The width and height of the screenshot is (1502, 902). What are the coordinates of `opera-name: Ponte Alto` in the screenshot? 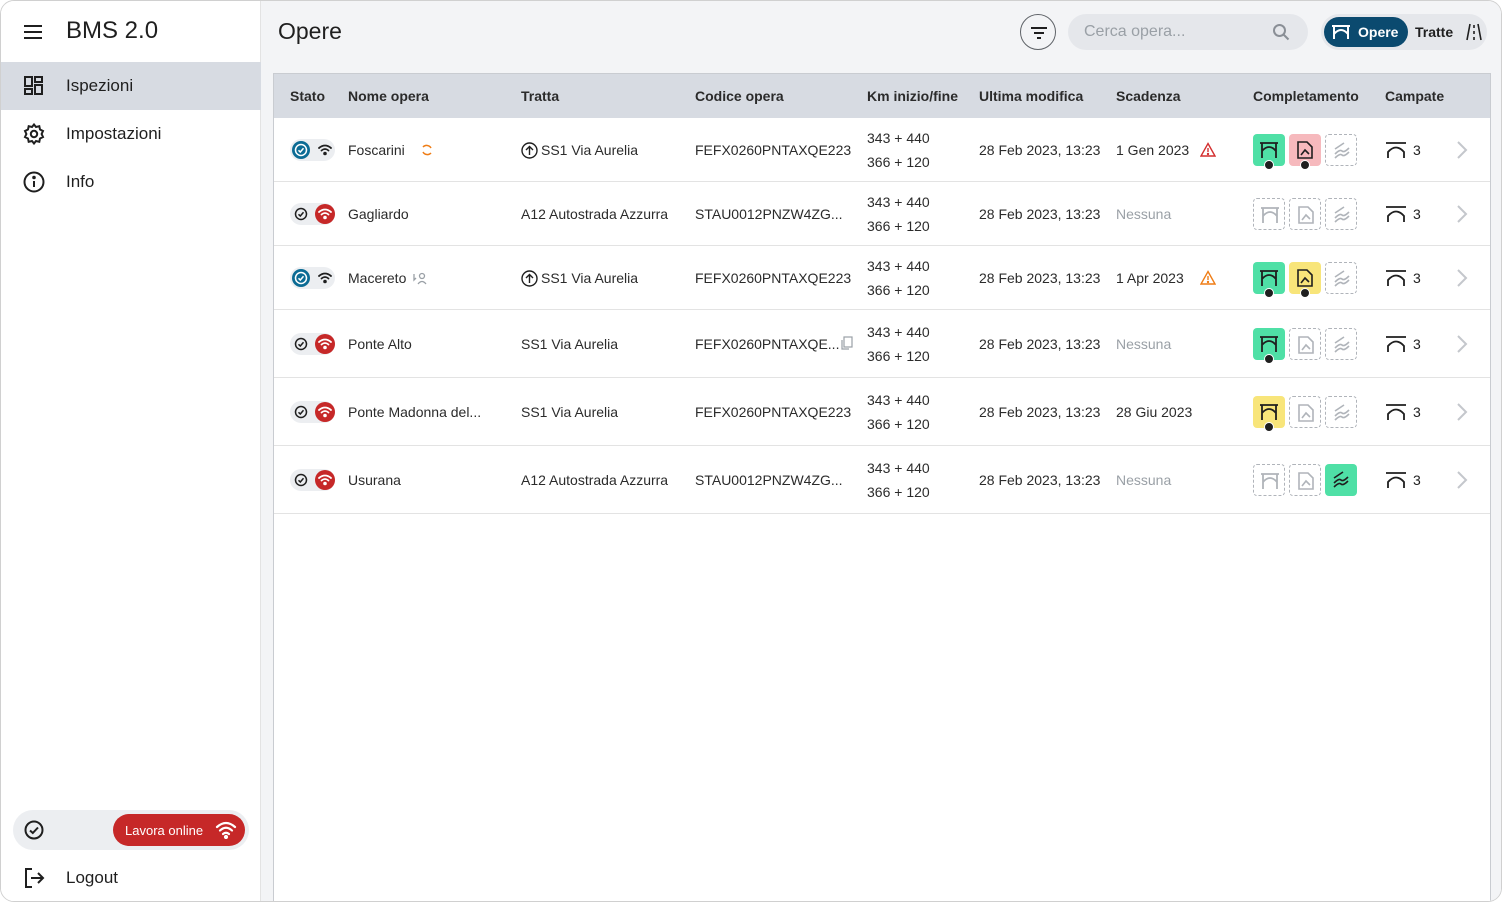 It's located at (380, 344).